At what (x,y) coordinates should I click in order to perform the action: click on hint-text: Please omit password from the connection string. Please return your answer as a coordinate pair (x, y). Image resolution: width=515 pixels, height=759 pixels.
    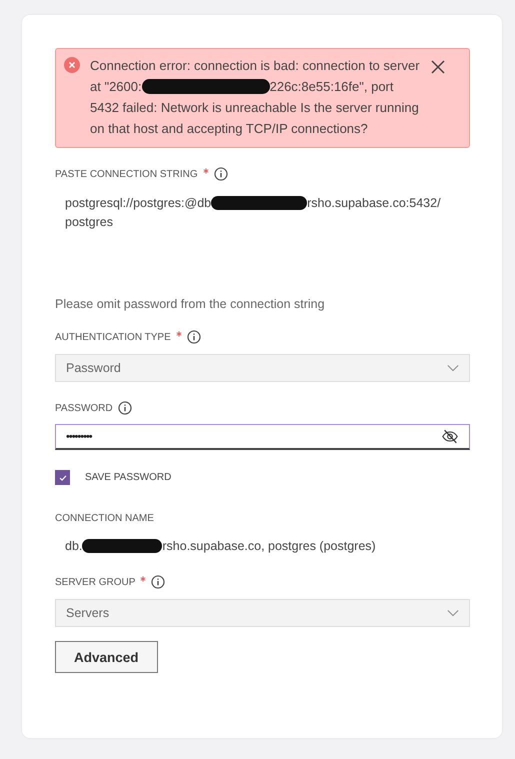
    Looking at the image, I should click on (190, 304).